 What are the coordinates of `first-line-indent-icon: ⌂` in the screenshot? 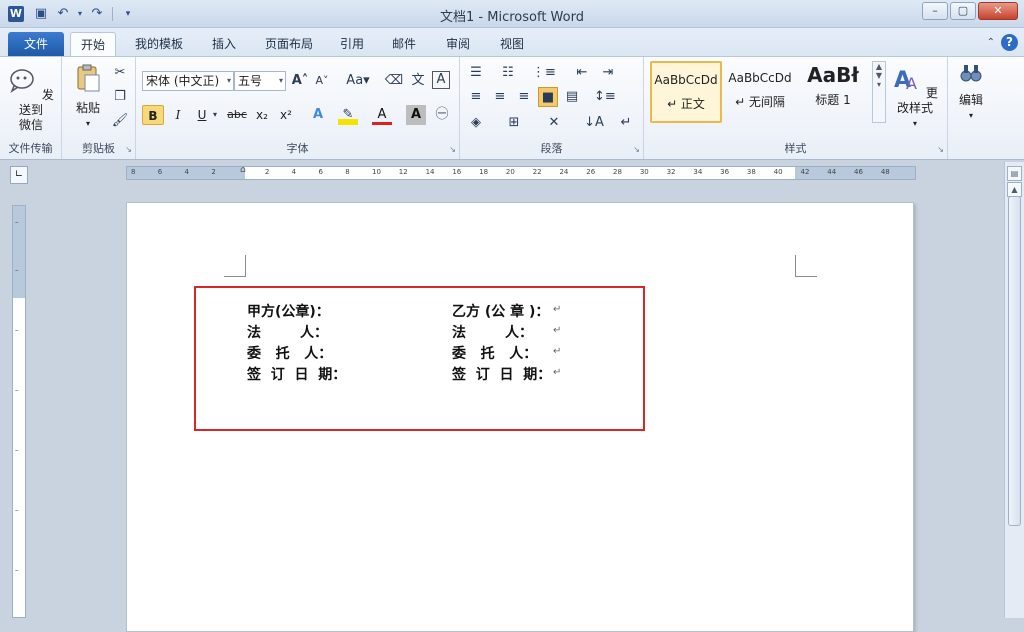 It's located at (243, 170).